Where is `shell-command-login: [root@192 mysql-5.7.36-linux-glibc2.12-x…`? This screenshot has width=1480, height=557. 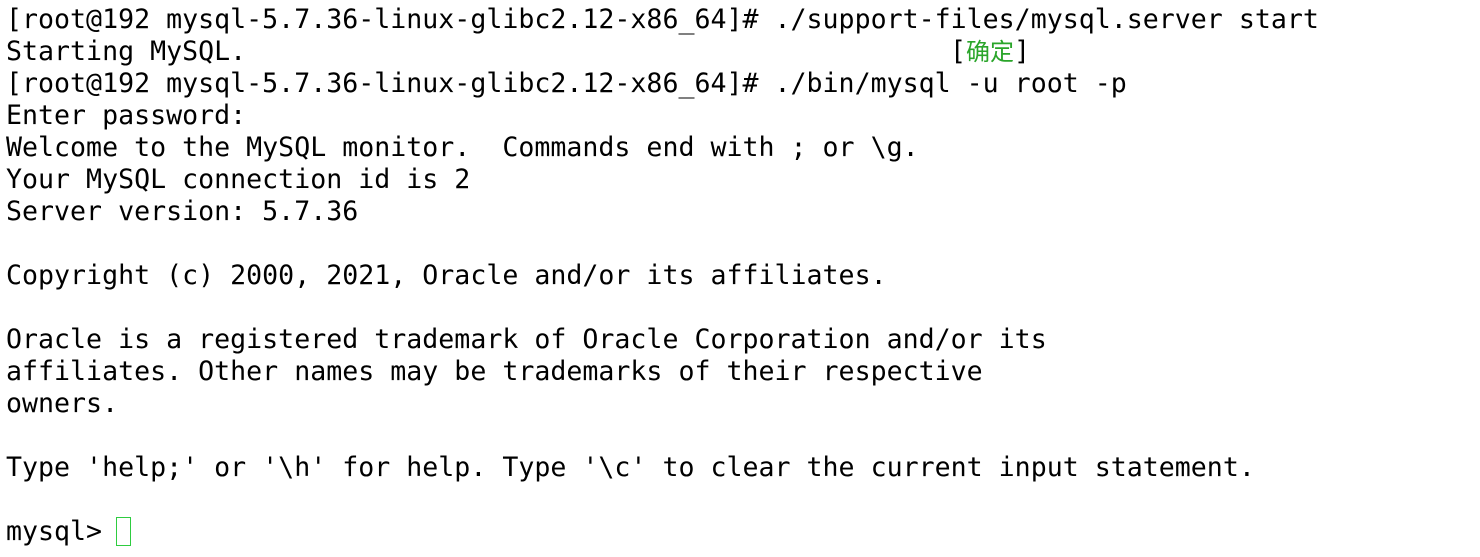
shell-command-login: [root@192 mysql-5.7.36-linux-glibc2.12-x… is located at coordinates (566, 83).